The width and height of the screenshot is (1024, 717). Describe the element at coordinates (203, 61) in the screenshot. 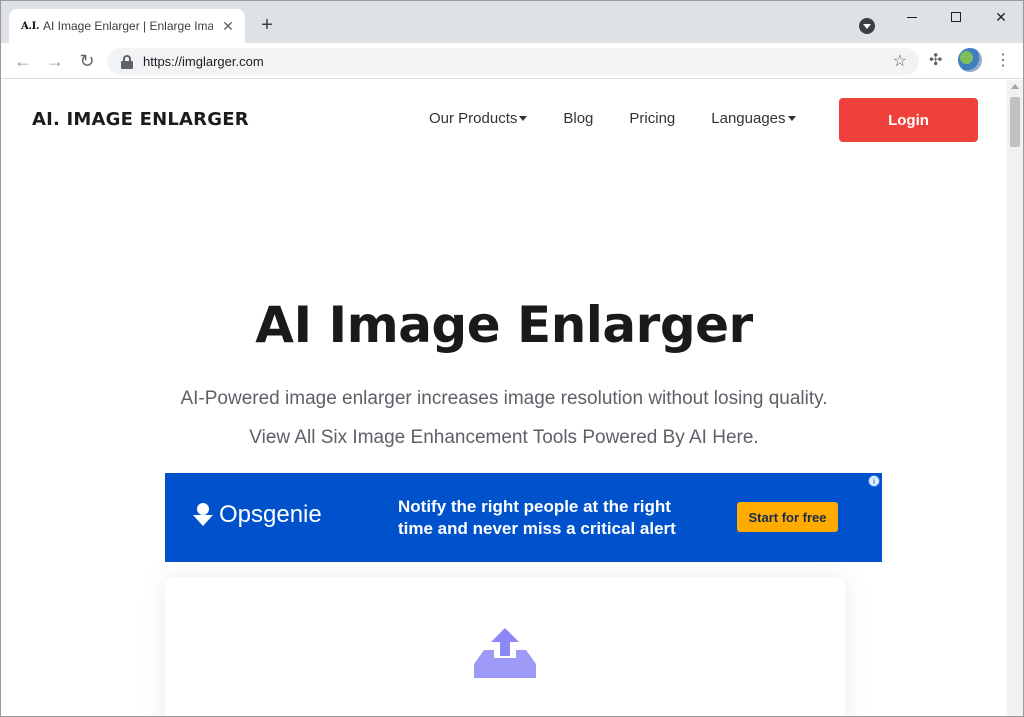

I see `url-text: https://imglarger.com` at that location.